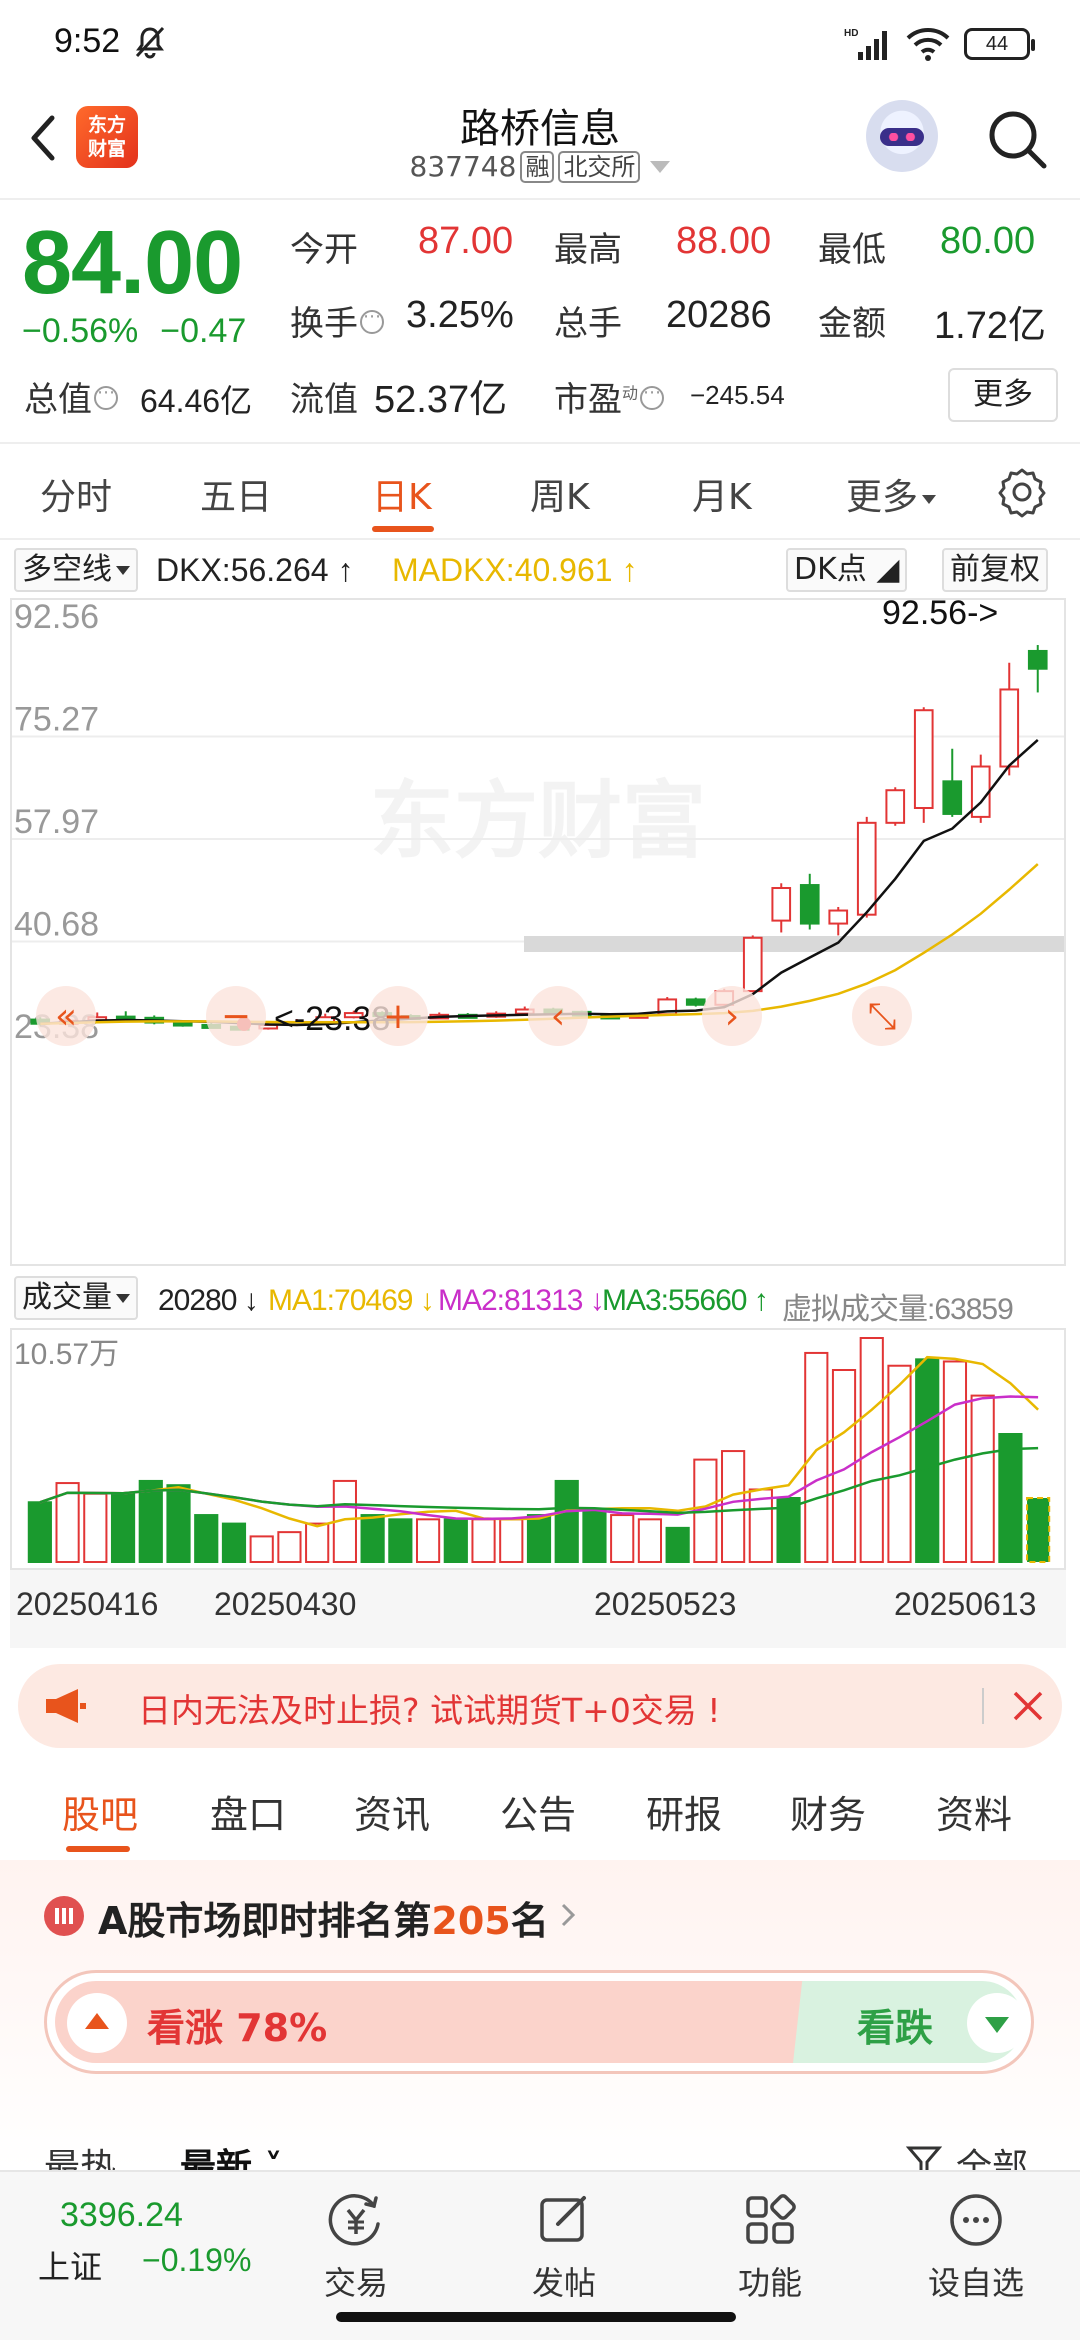  What do you see at coordinates (248, 1811) in the screenshot?
I see `tab-order-book: 盘口` at bounding box center [248, 1811].